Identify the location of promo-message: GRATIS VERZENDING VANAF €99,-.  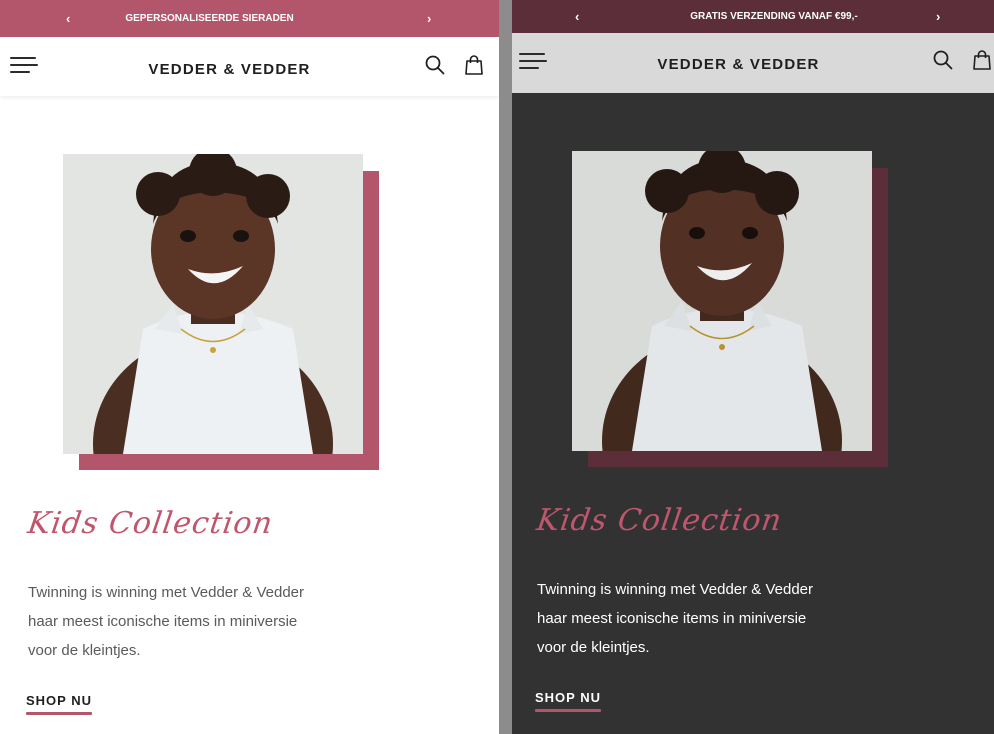
(774, 16).